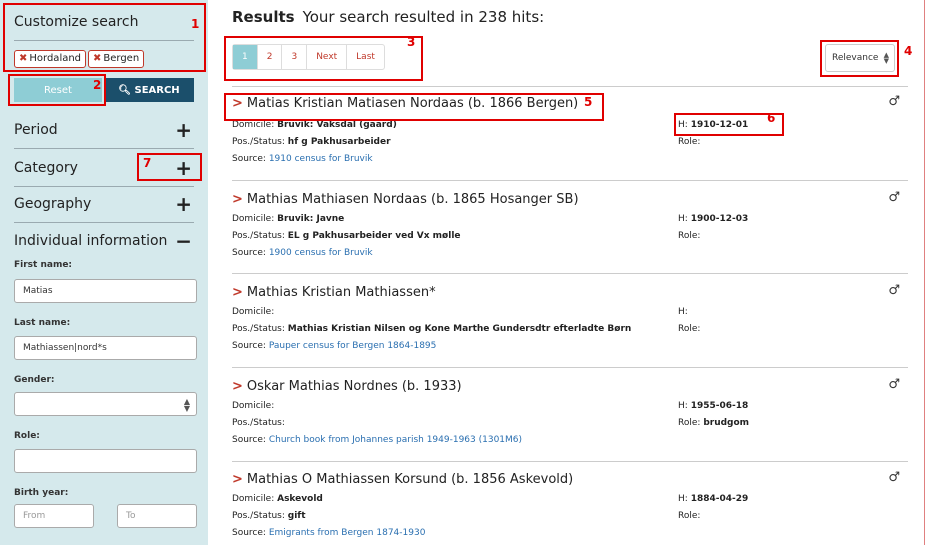 The width and height of the screenshot is (928, 545). What do you see at coordinates (105, 291) in the screenshot?
I see `first-name-input: Matias` at bounding box center [105, 291].